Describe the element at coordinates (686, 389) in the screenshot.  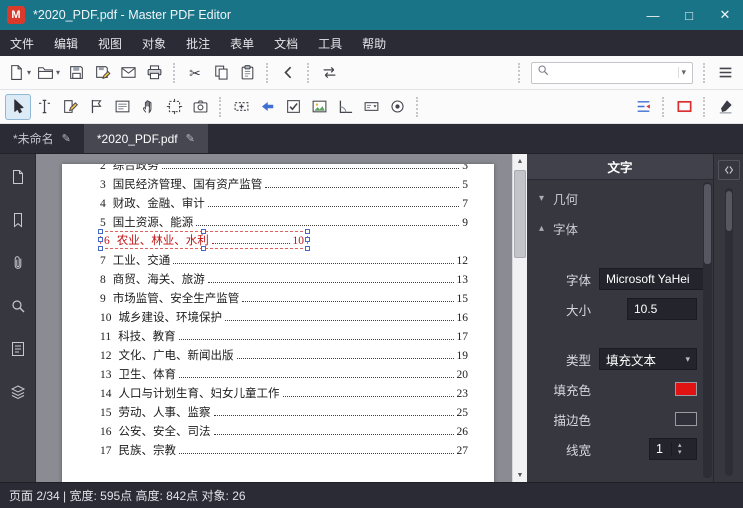
I see `fill-color-swatch` at that location.